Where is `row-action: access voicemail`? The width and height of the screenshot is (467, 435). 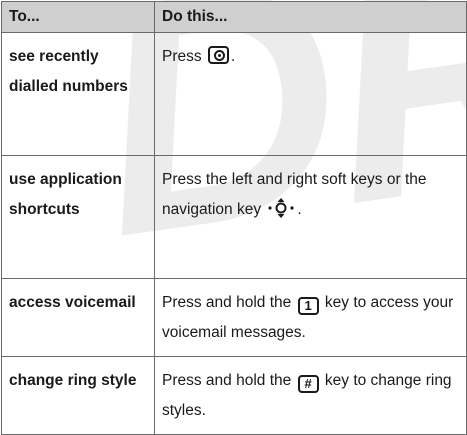 row-action: access voicemail is located at coordinates (78, 317).